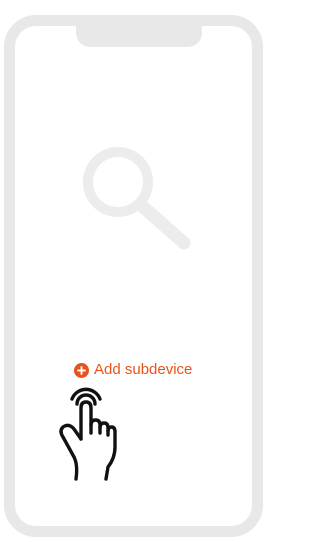 Image resolution: width=320 pixels, height=542 pixels. Describe the element at coordinates (143, 369) in the screenshot. I see `add-subdevice-label: Add subdevice` at that location.